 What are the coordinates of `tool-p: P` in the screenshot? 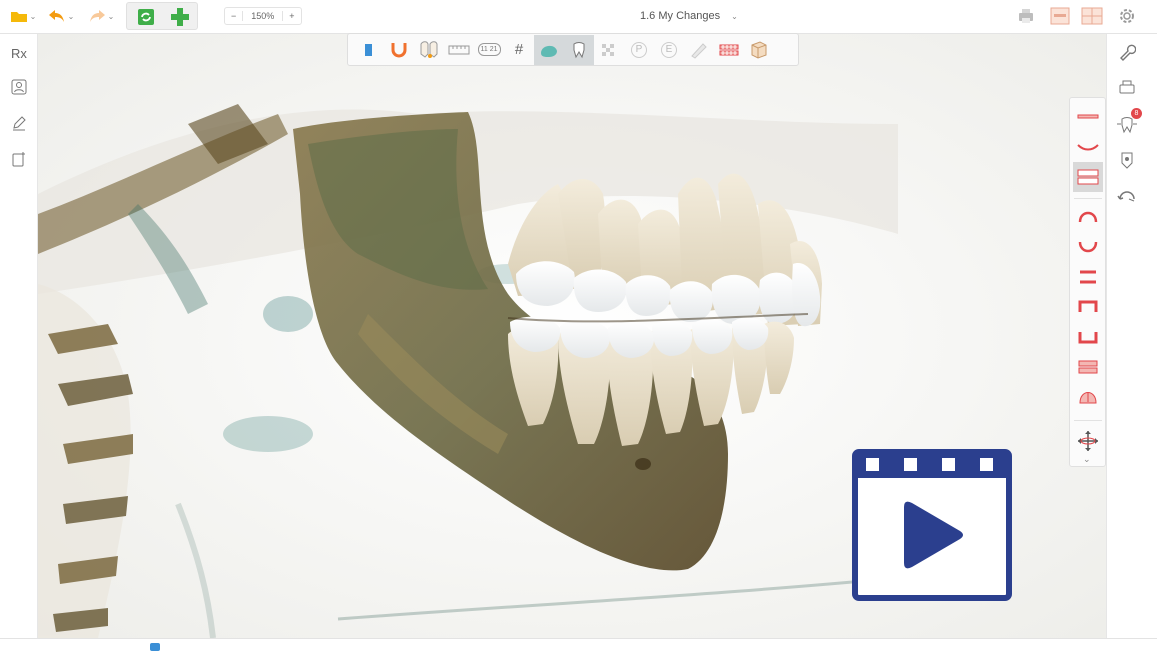 It's located at (639, 50).